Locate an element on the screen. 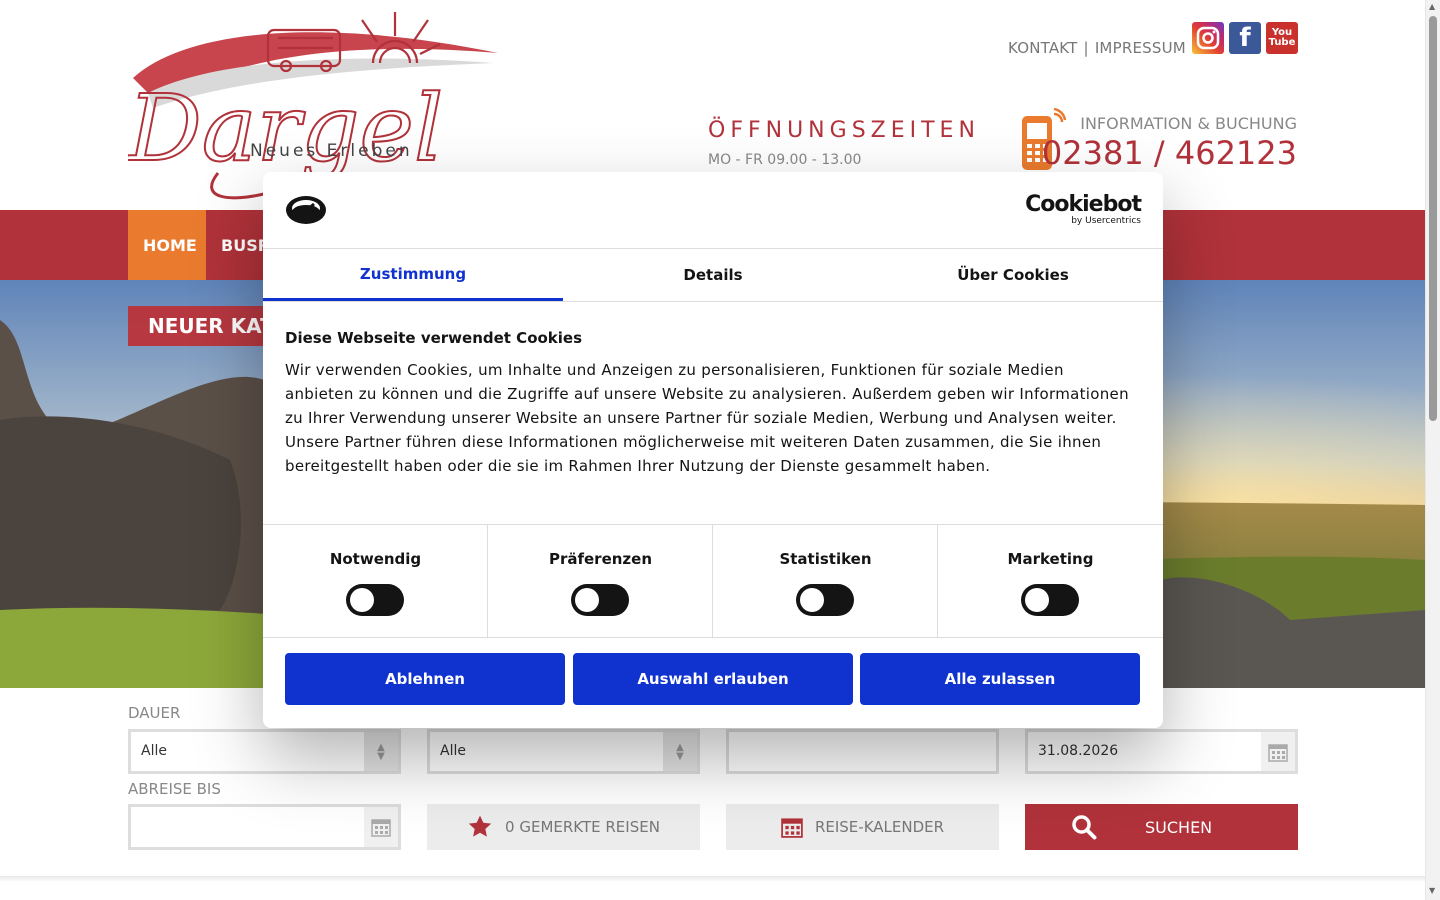 The width and height of the screenshot is (1440, 900). facebook-icon: f is located at coordinates (1245, 38).